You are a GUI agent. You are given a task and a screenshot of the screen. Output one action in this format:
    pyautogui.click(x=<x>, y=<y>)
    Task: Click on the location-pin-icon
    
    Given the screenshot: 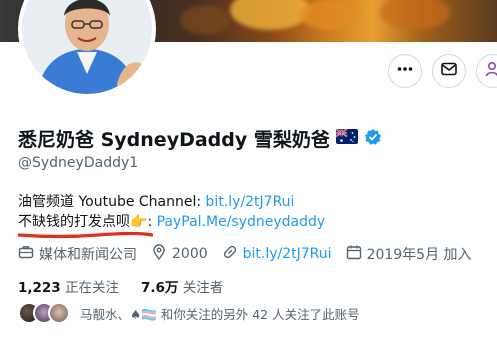 What is the action you would take?
    pyautogui.click(x=159, y=254)
    